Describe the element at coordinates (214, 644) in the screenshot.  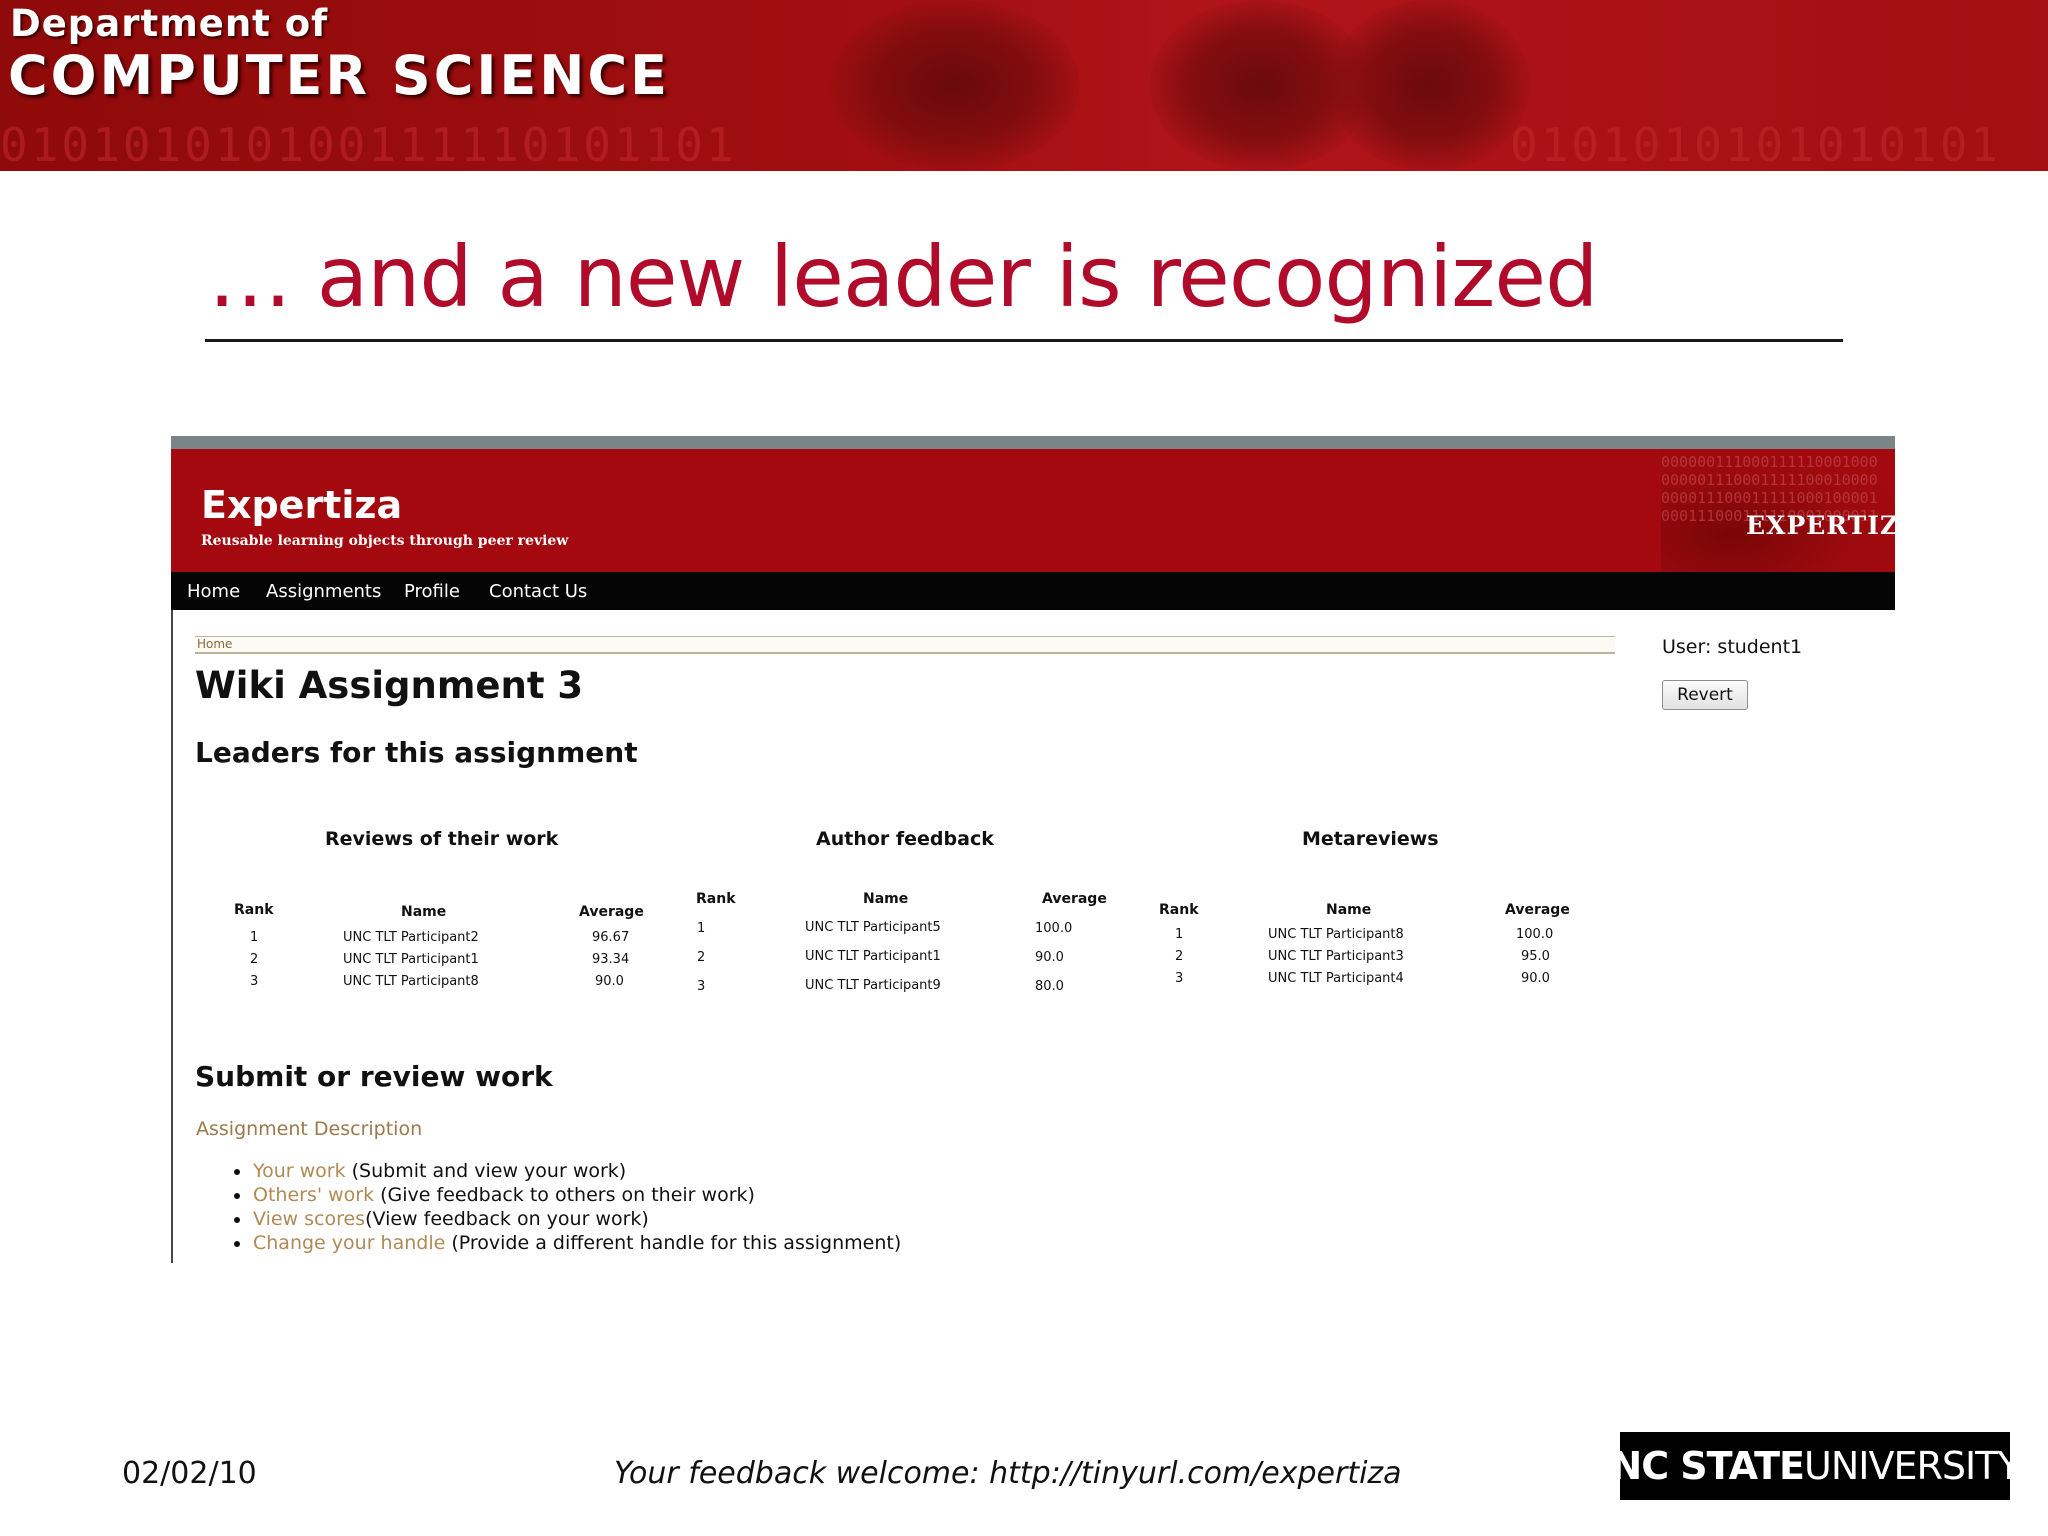
I see `breadcrumb-home-link: Home` at that location.